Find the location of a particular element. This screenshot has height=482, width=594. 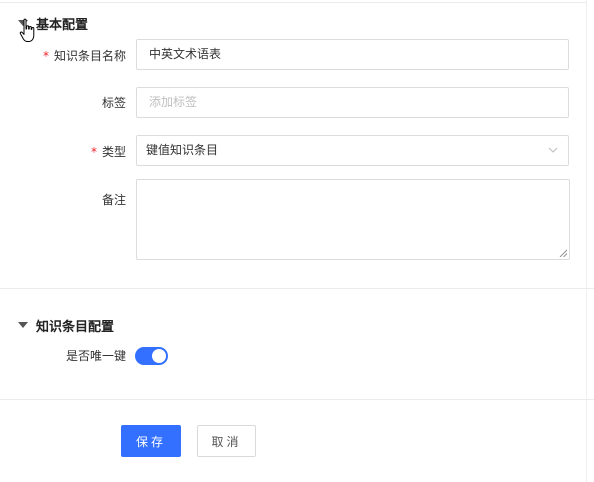

footer-divider is located at coordinates (297, 399).